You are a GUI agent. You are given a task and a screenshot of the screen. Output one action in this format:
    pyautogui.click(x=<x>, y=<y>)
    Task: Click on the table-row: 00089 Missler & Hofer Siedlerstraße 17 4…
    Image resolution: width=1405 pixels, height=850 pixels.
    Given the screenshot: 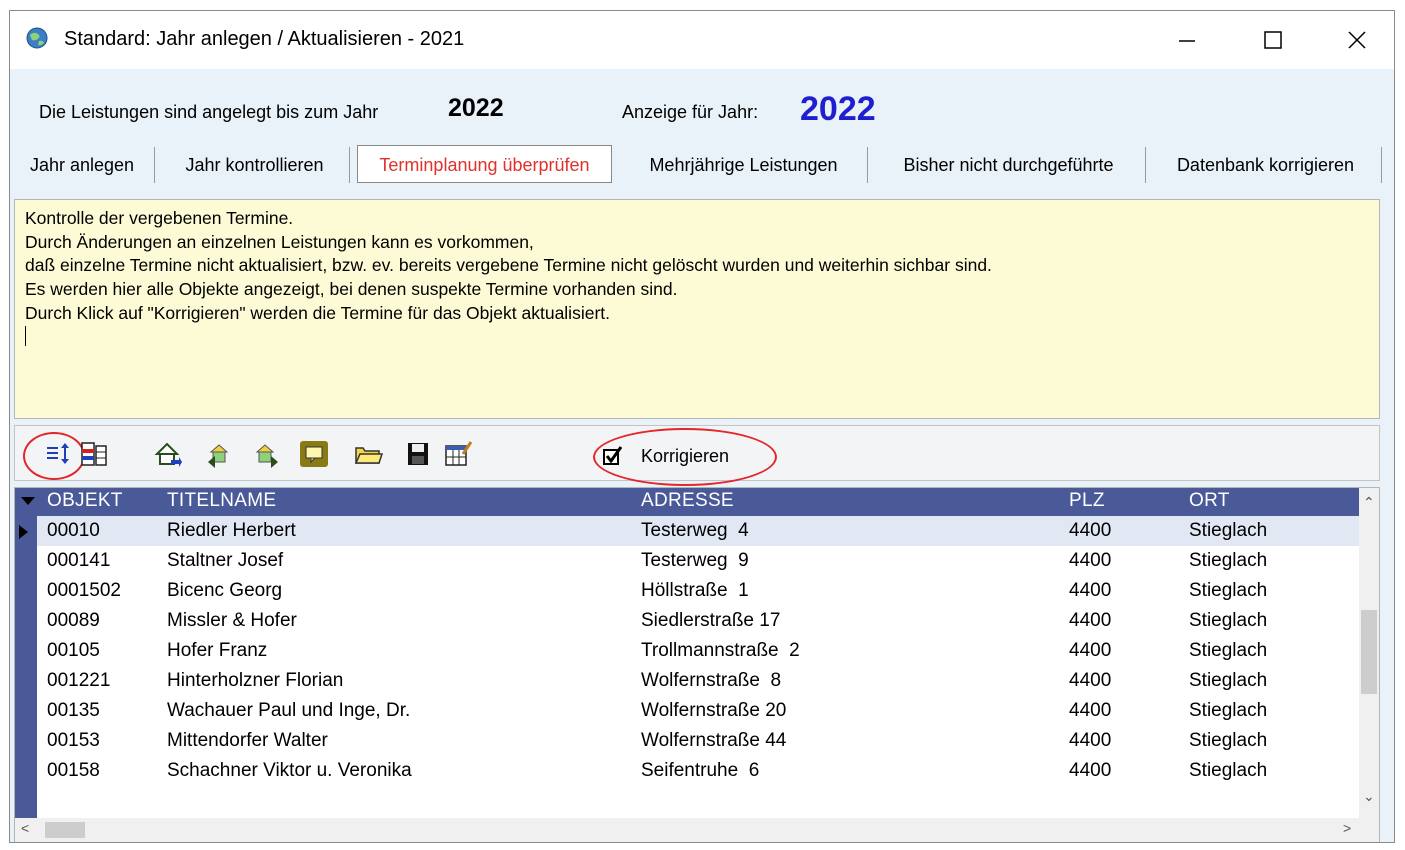 What is the action you would take?
    pyautogui.click(x=698, y=621)
    